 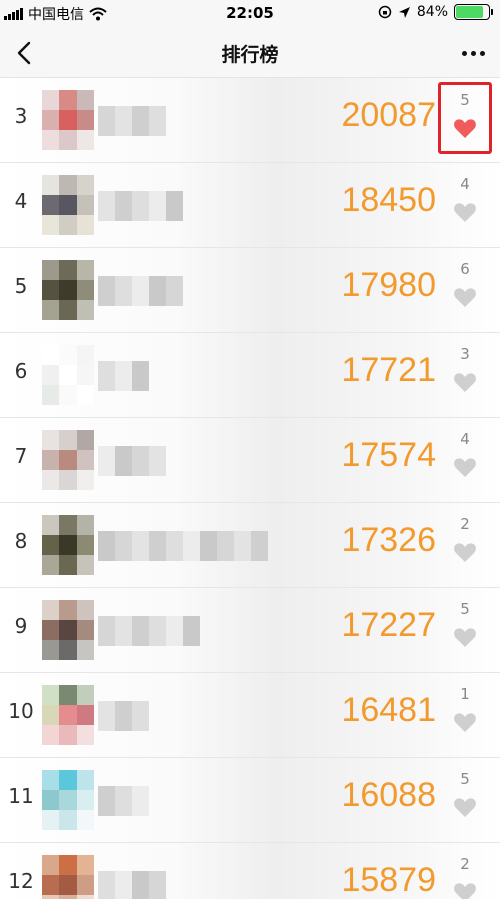 I want to click on like-button: 1, so click(x=465, y=714).